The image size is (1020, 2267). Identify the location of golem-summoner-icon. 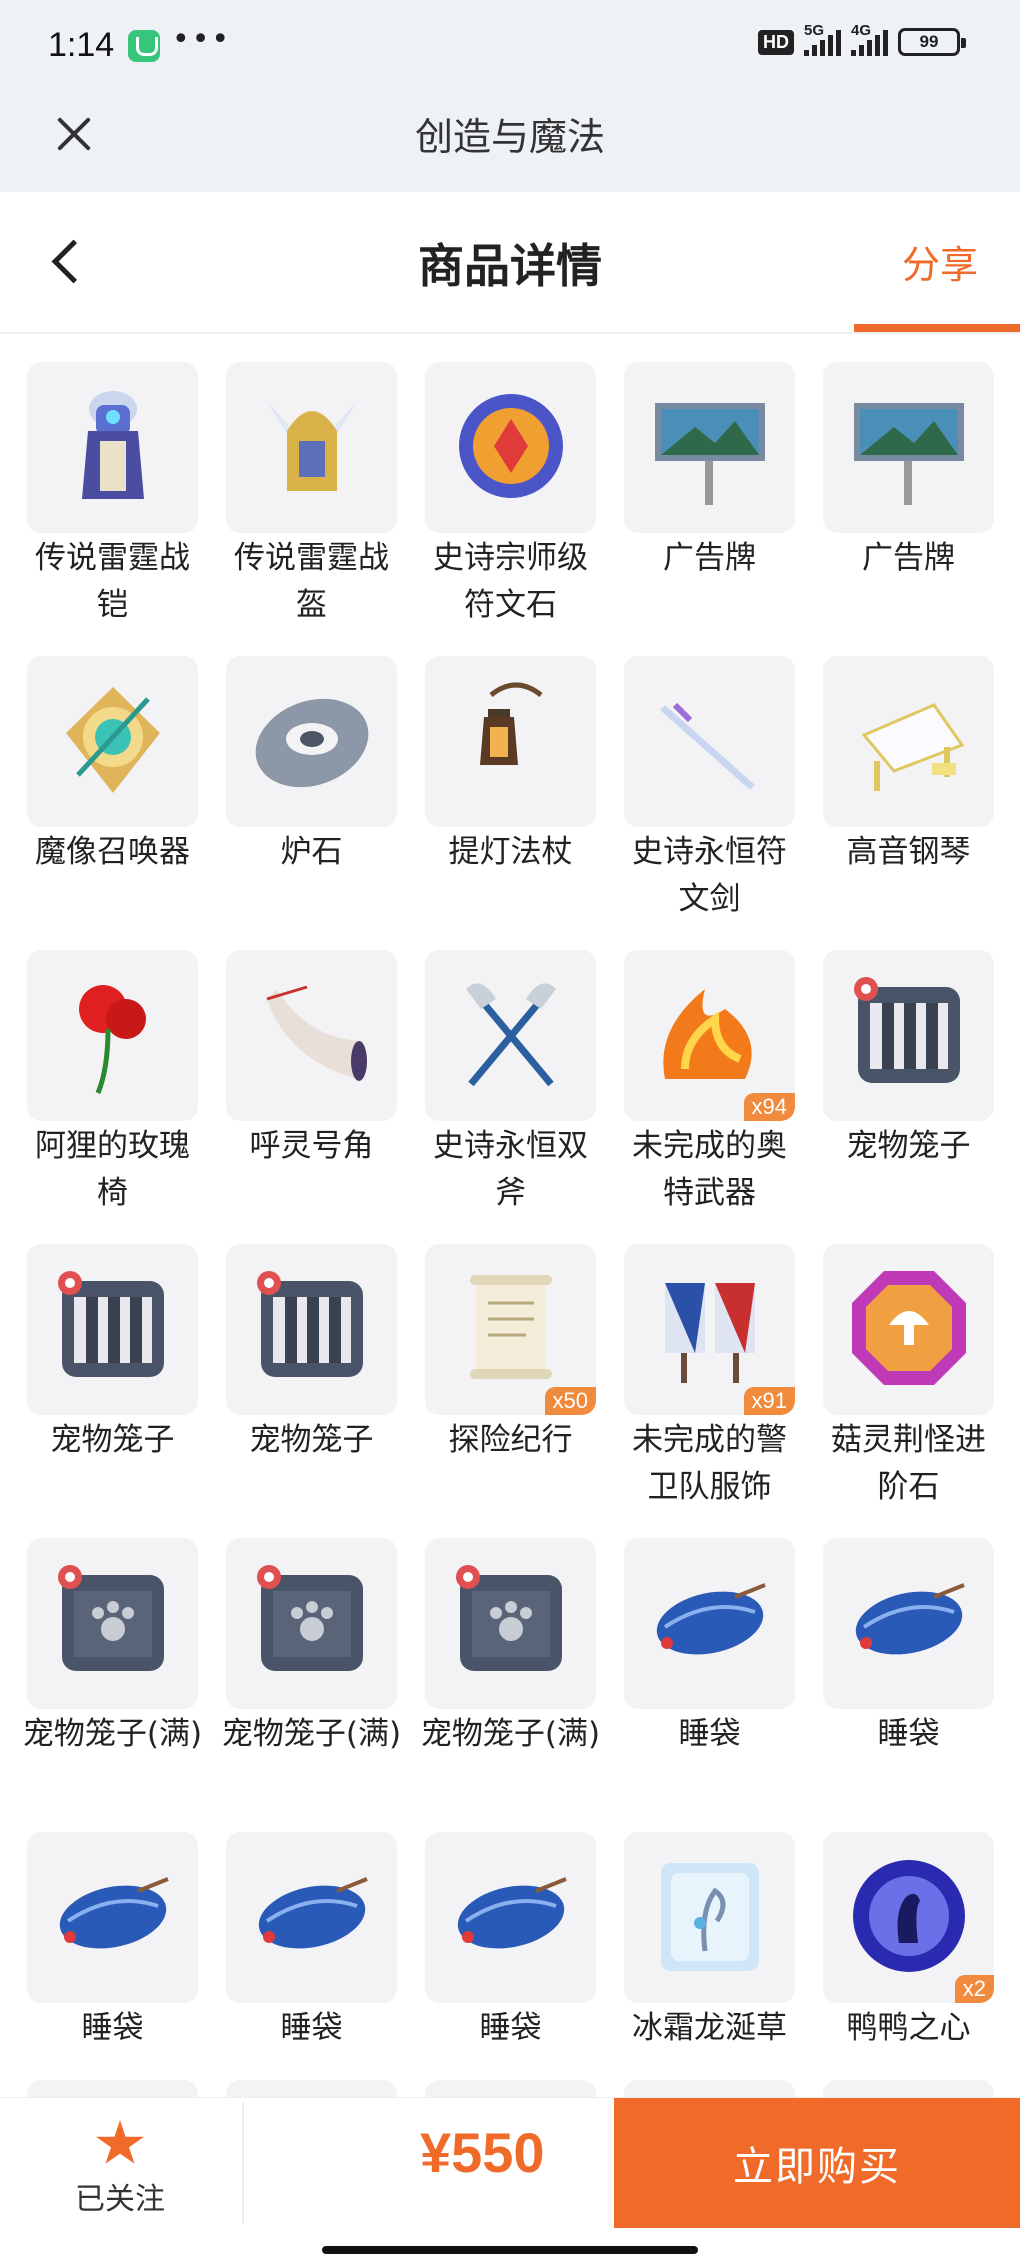
(113, 742).